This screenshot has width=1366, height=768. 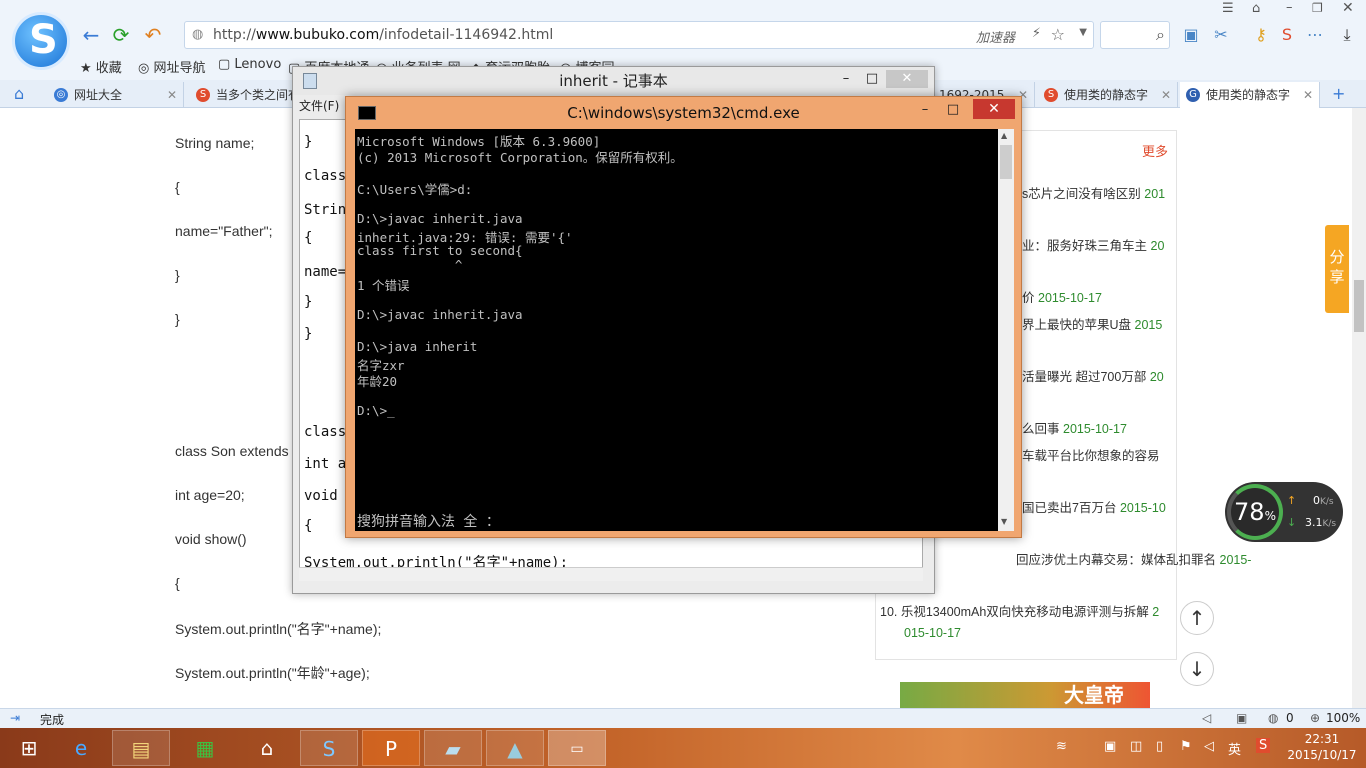 I want to click on wifi-icon: ≋, so click(x=1061, y=746).